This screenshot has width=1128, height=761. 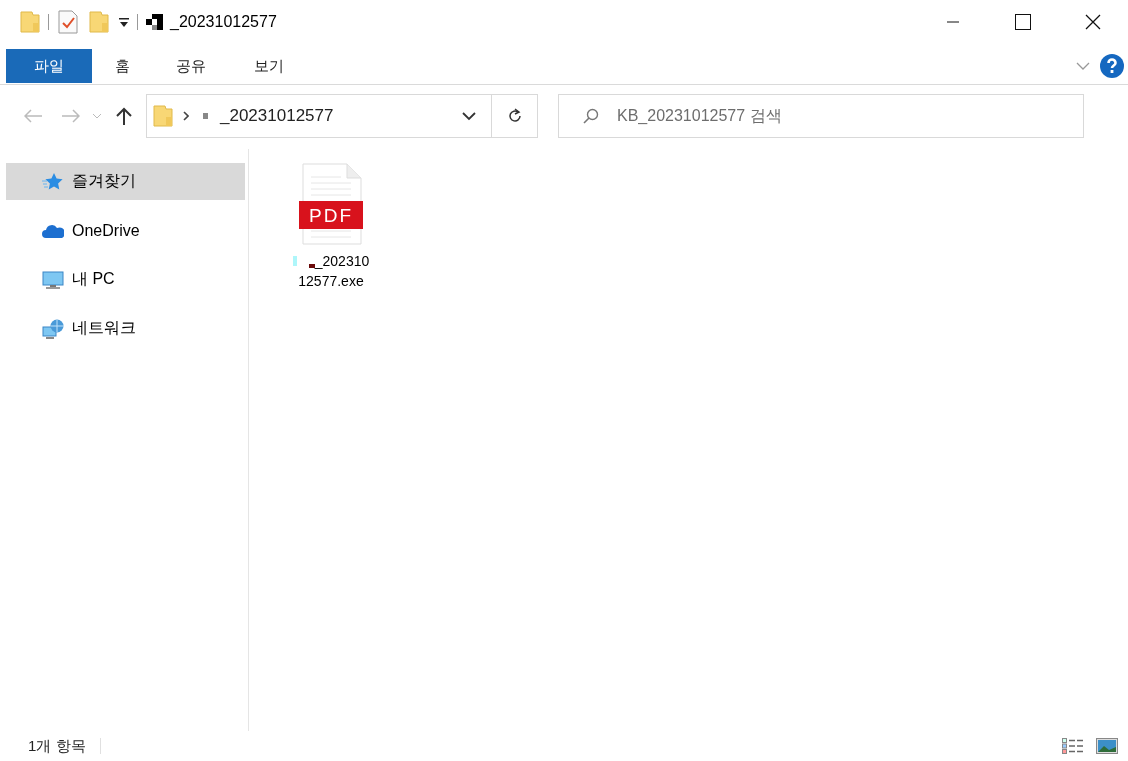 I want to click on chevron-icon, so click(x=186, y=116).